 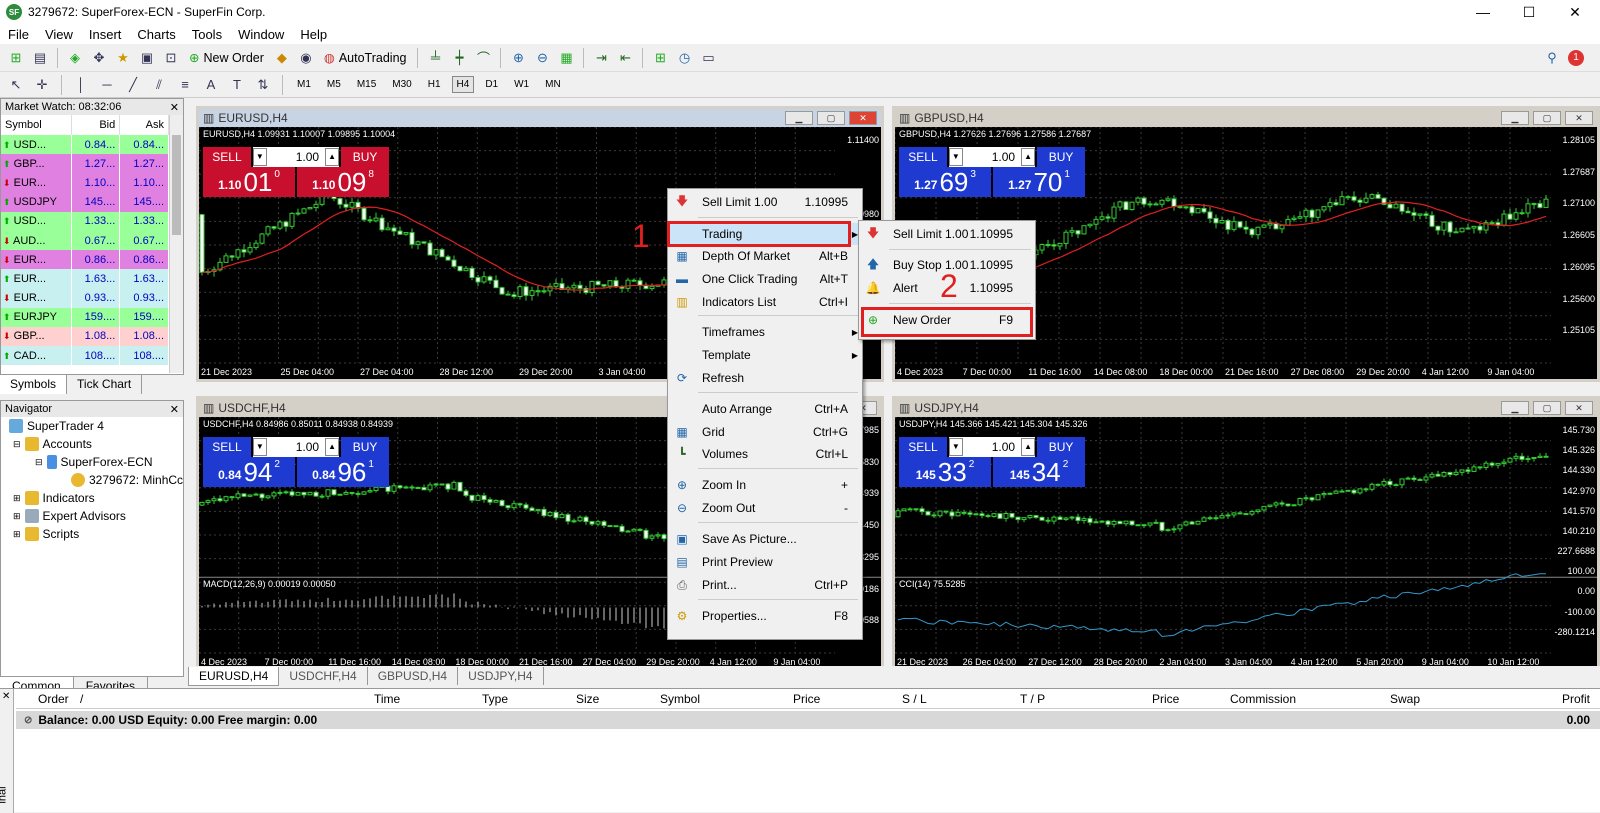 I want to click on timeframe-m30: M30, so click(x=401, y=84).